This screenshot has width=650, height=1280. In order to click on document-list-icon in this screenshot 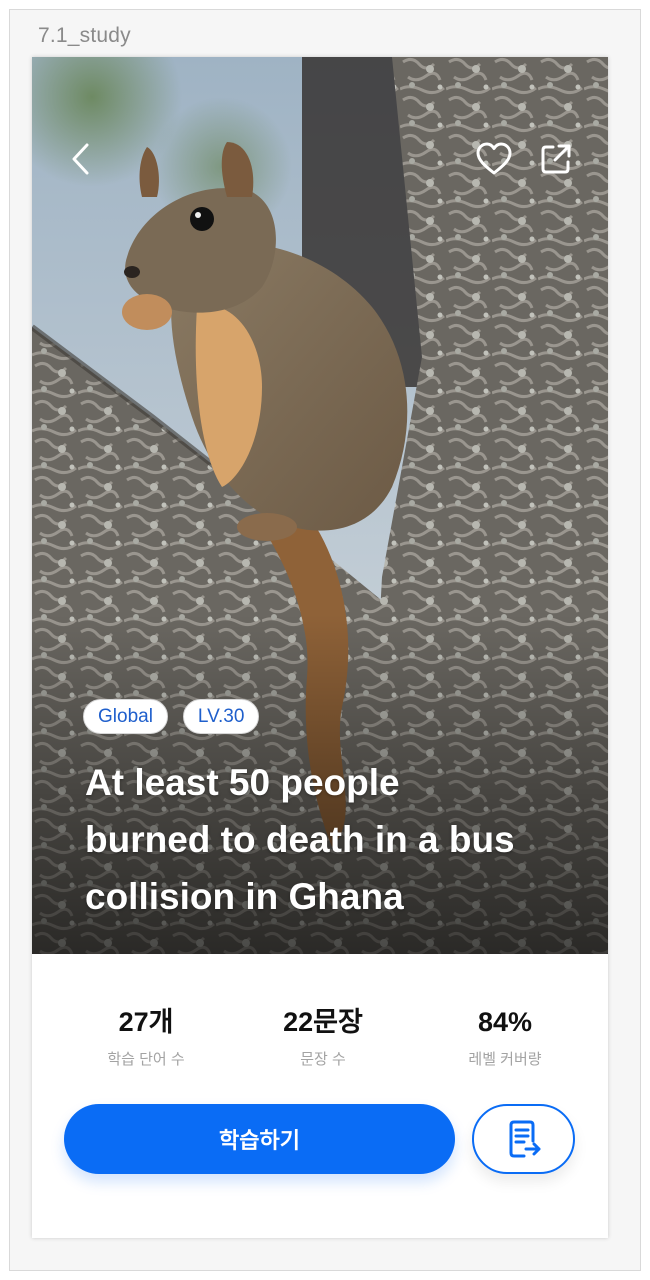, I will do `click(524, 1139)`.